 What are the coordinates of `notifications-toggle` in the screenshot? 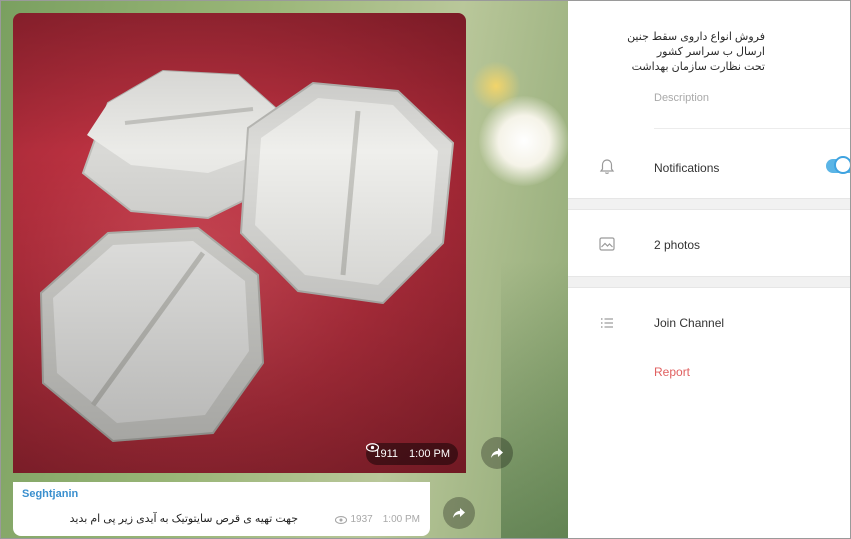 It's located at (838, 165).